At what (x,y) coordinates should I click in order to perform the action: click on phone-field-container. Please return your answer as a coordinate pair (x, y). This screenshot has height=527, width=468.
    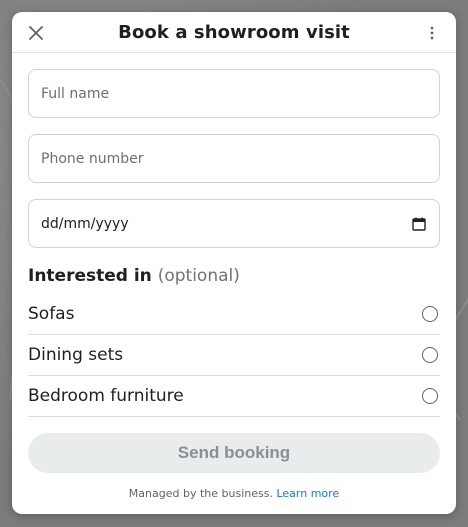
    Looking at the image, I should click on (234, 158).